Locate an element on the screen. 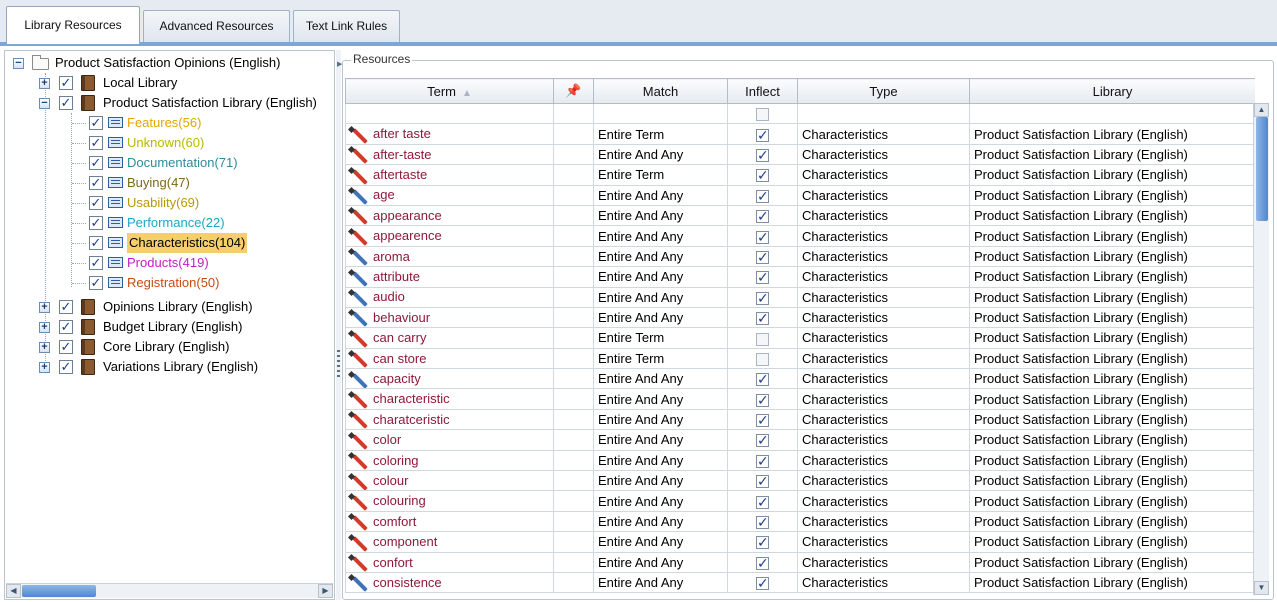 Image resolution: width=1277 pixels, height=602 pixels. tab-library-resources: Library Resources is located at coordinates (73, 25).